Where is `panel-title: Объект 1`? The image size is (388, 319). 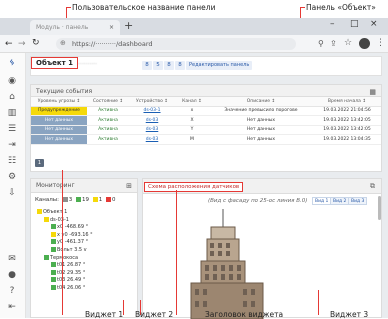 panel-title: Объект 1 is located at coordinates (54, 63).